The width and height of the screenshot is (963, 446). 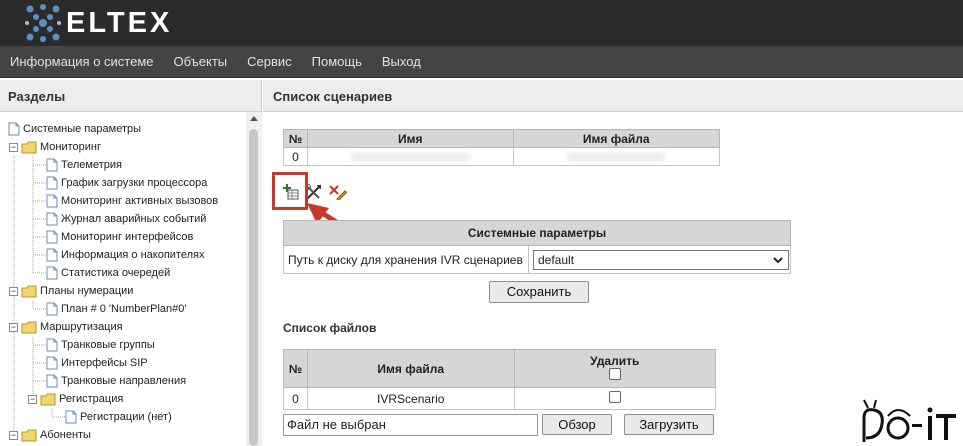 What do you see at coordinates (81, 327) in the screenshot?
I see `tree-item-label: Маршрутизация` at bounding box center [81, 327].